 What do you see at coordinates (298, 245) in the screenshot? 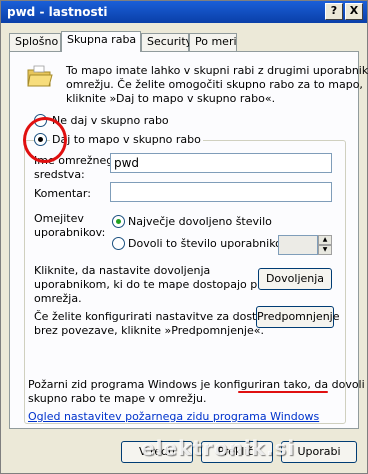
I see `users-count-input` at bounding box center [298, 245].